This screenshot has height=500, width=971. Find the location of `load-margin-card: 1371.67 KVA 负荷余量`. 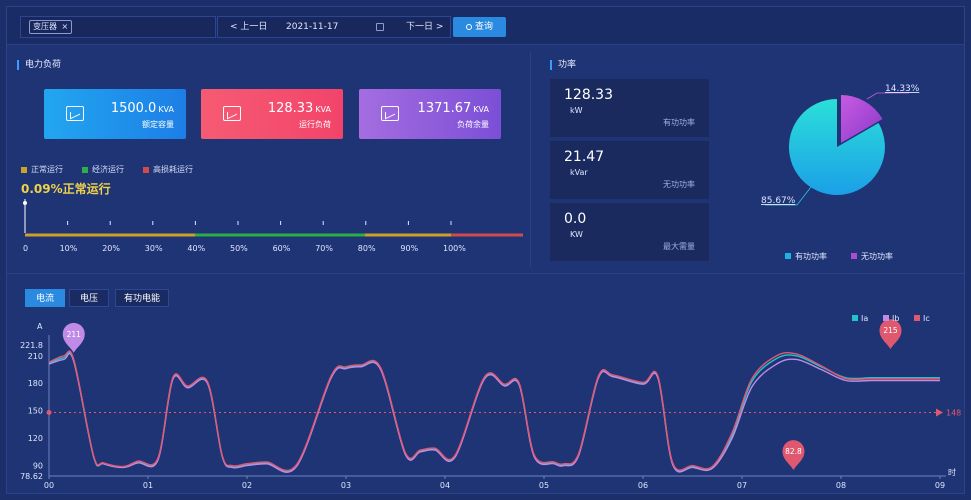

load-margin-card: 1371.67 KVA 负荷余量 is located at coordinates (430, 114).